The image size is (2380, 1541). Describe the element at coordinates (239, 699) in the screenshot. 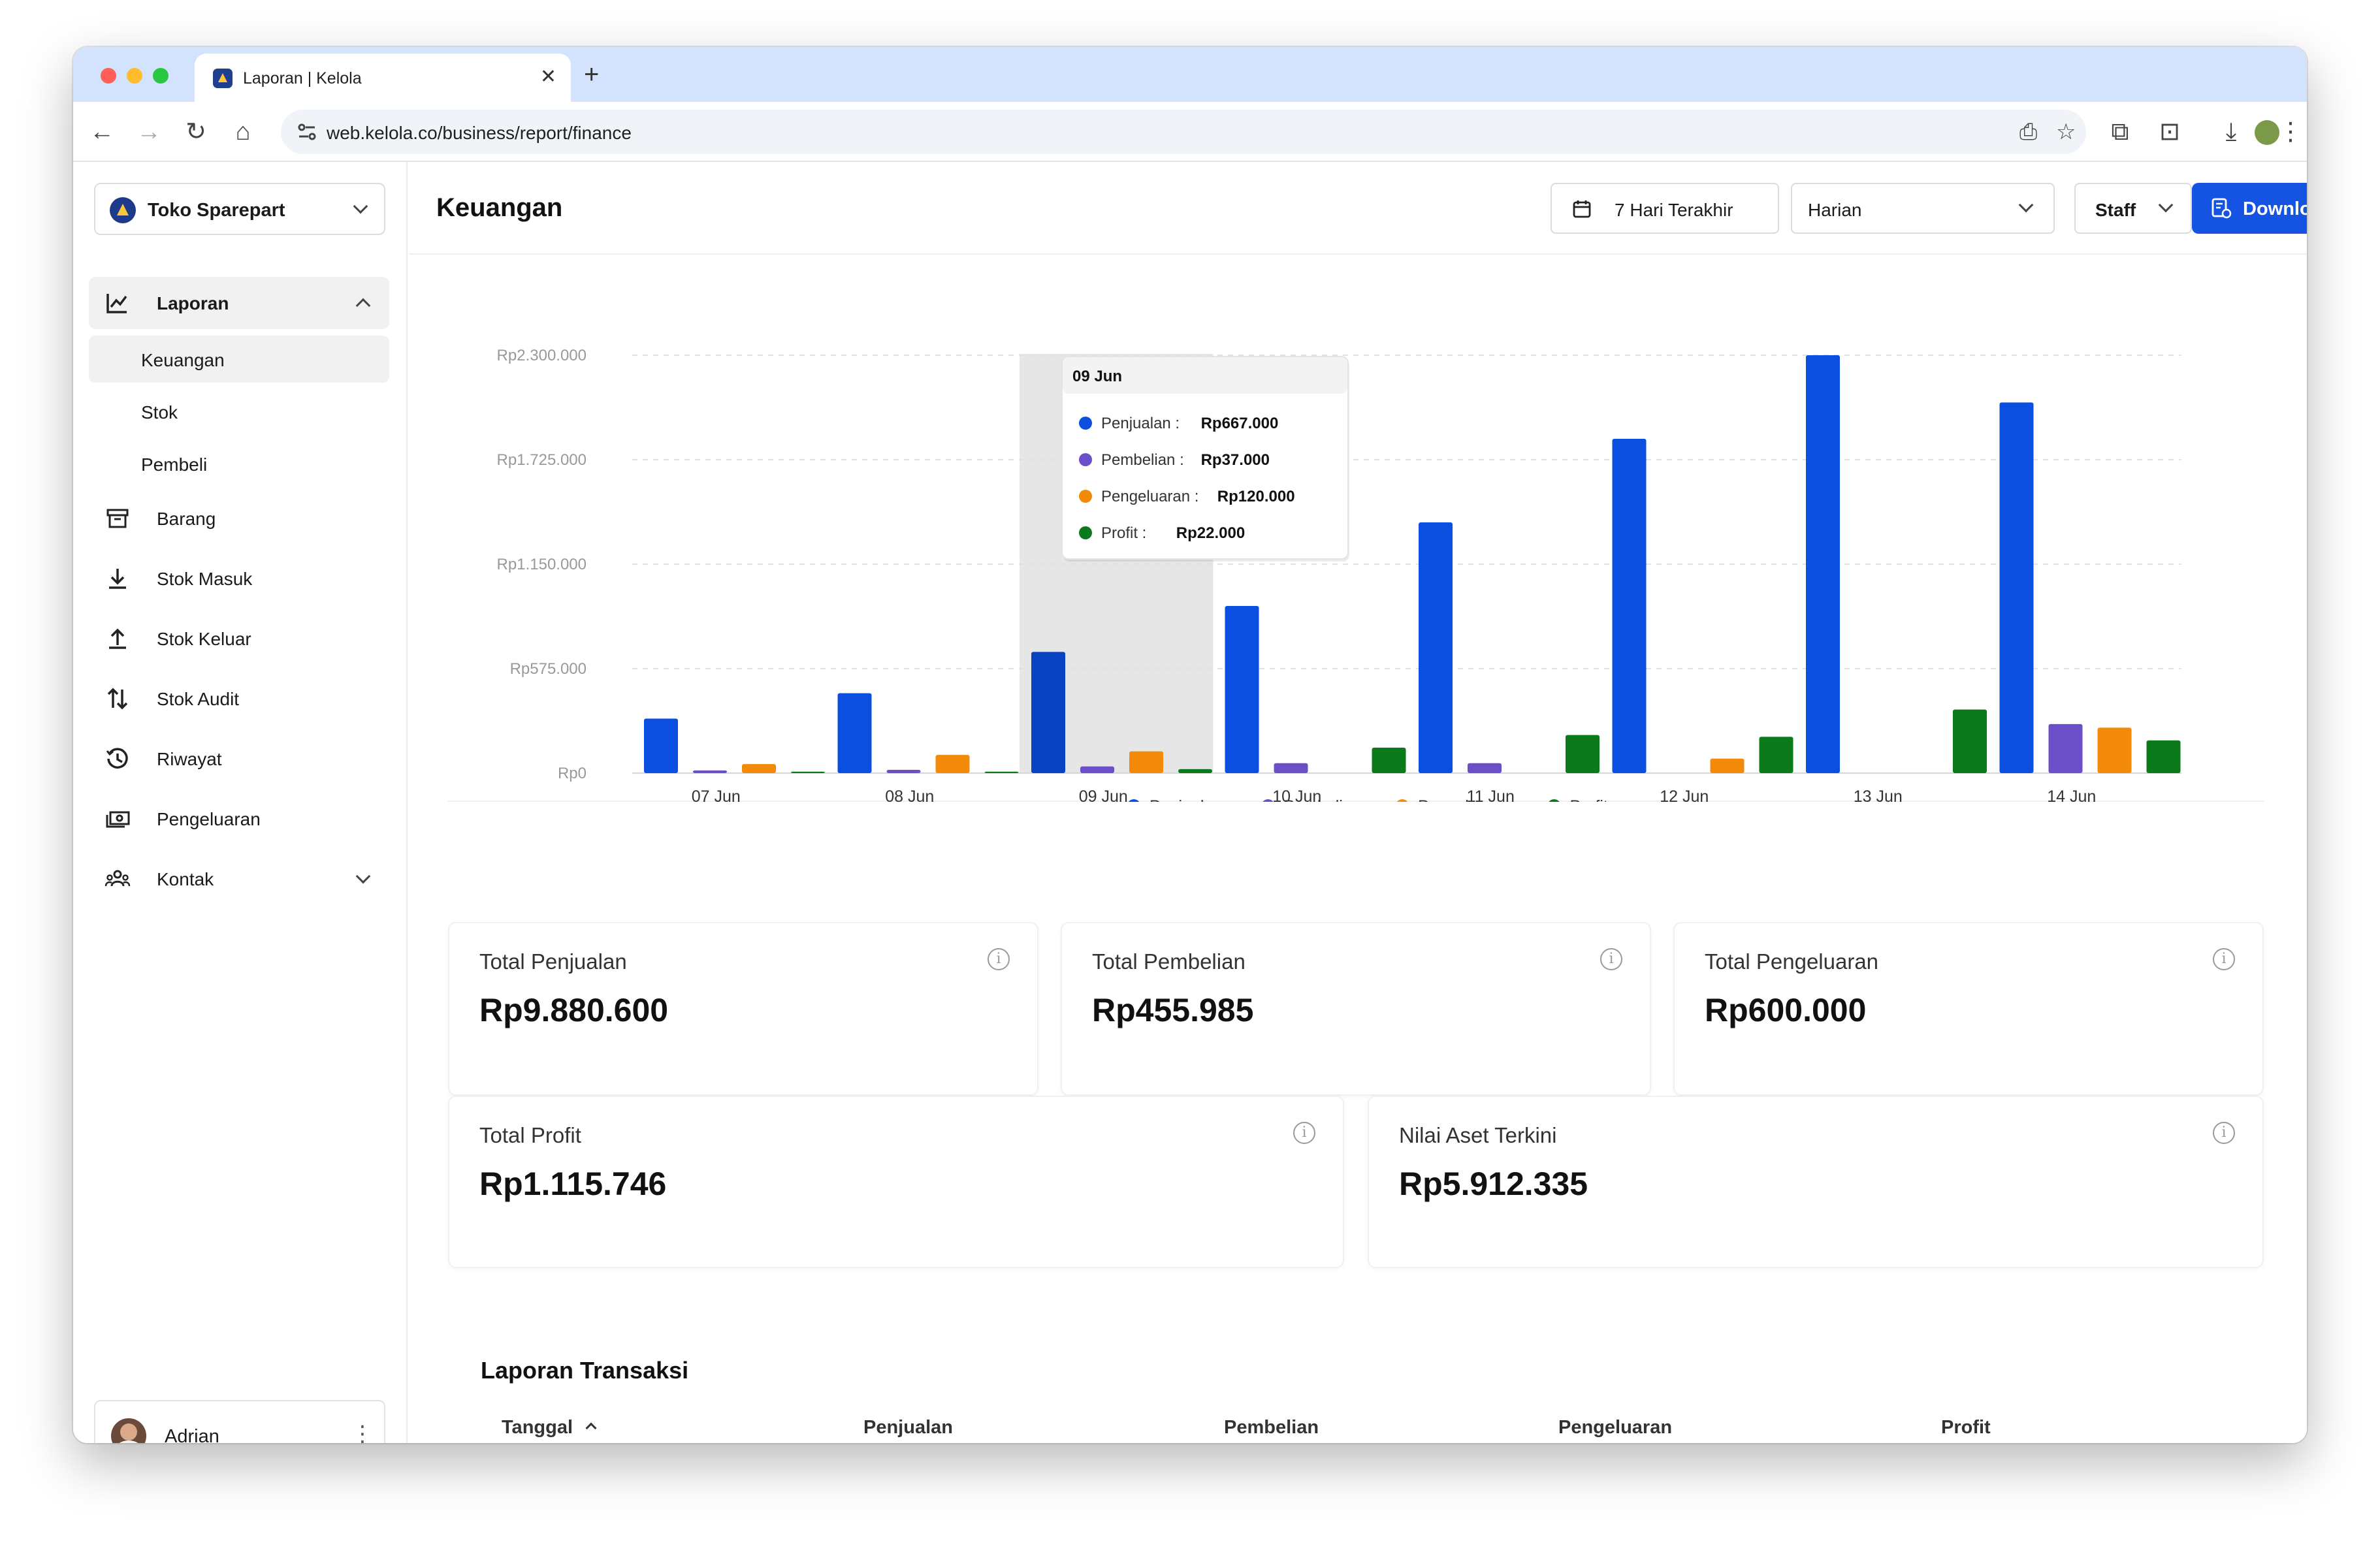

I see `sidebar-item-stok-audit: Stok Audit` at that location.